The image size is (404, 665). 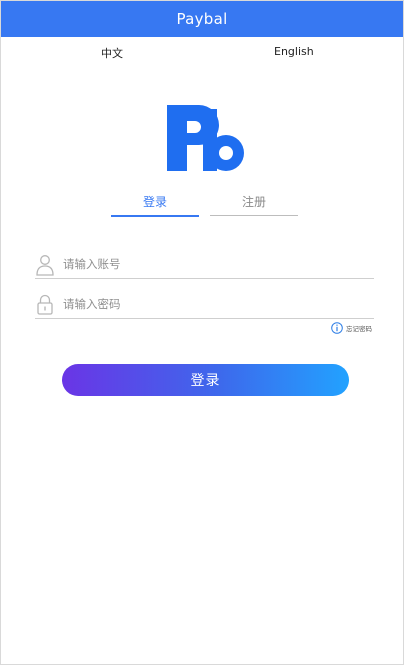 I want to click on app-title: Paybal, so click(x=202, y=19).